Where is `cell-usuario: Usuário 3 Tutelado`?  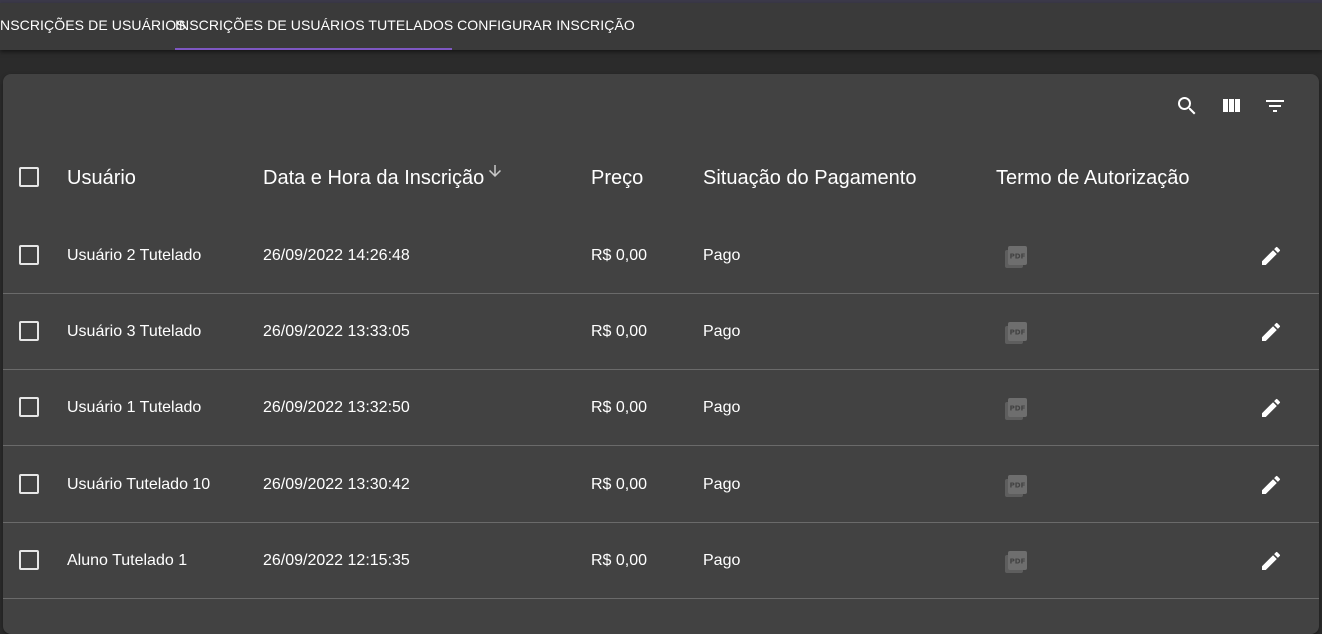
cell-usuario: Usuário 3 Tutelado is located at coordinates (134, 331).